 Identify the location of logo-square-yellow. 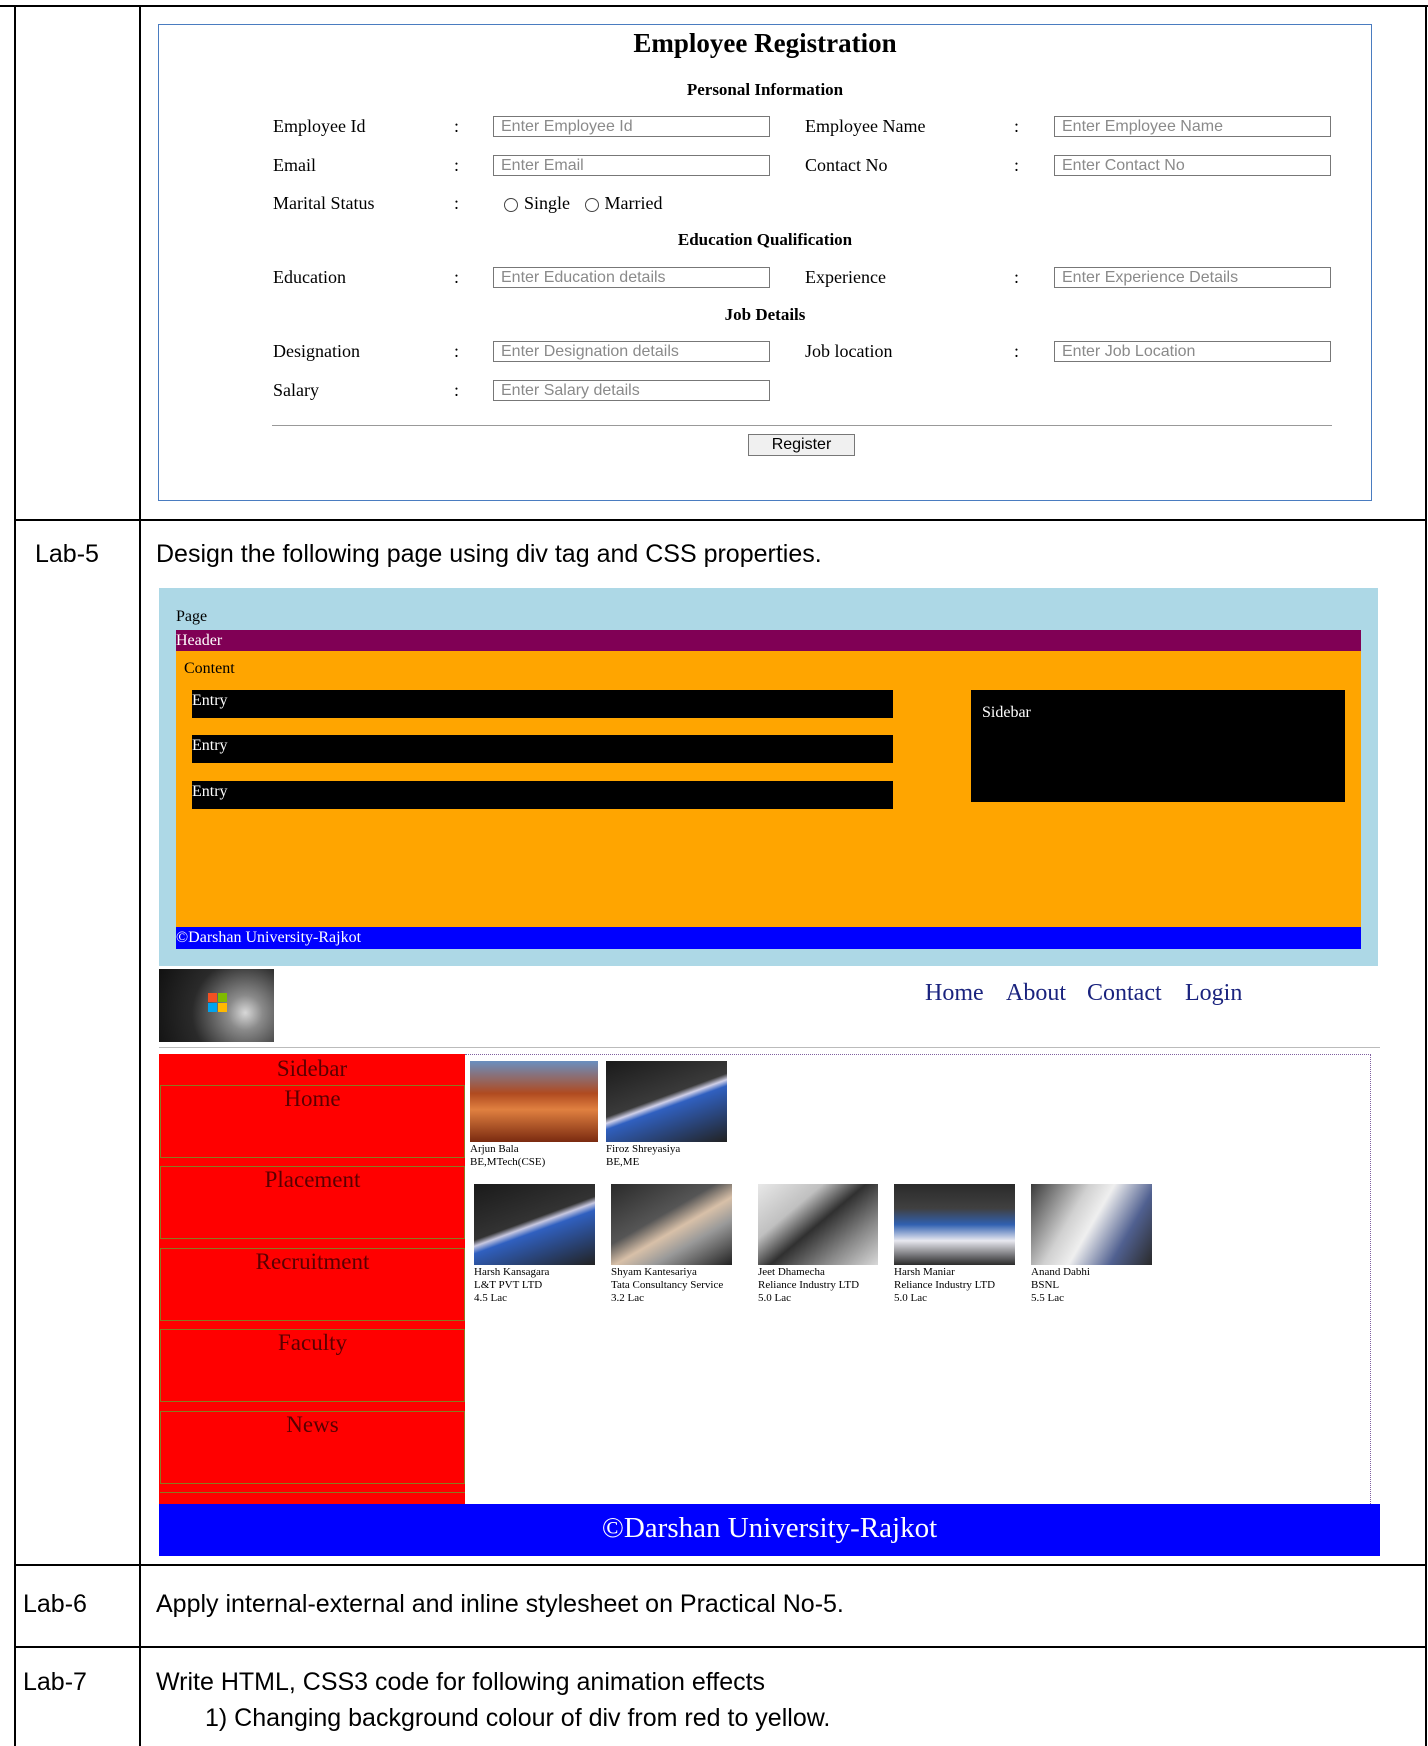
(222, 1007).